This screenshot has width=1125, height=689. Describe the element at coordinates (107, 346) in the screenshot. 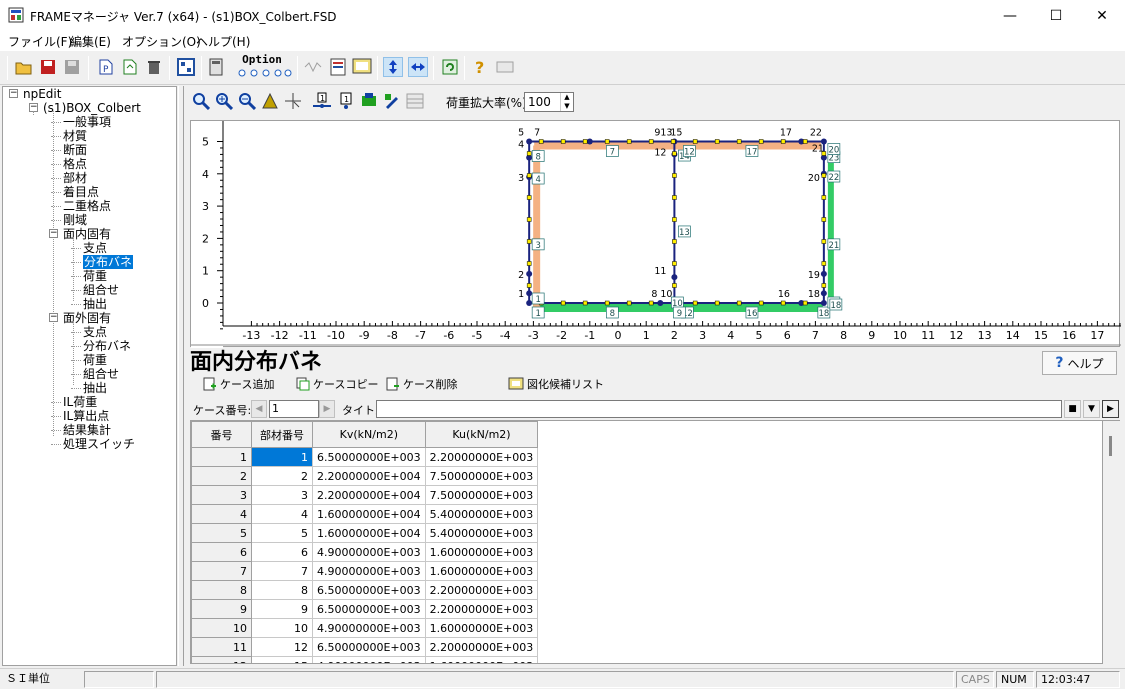

I see `tree-outplane-1: 分布バネ` at that location.